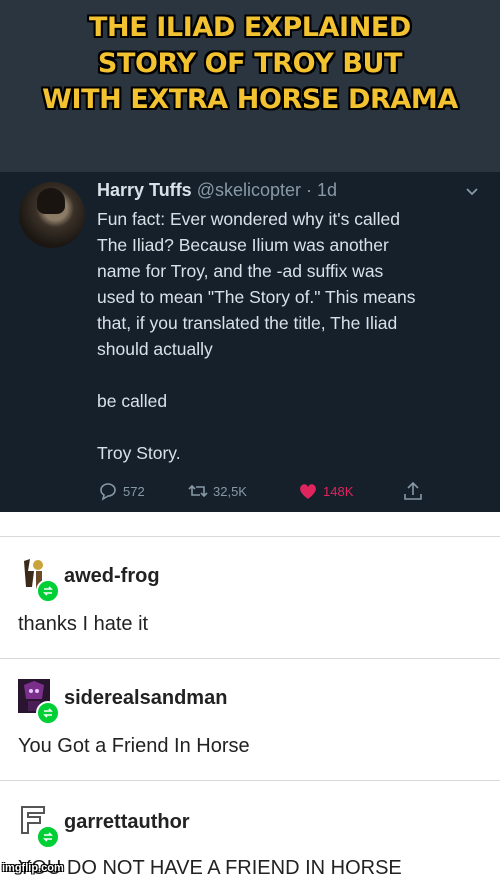 Image resolution: width=500 pixels, height=880 pixels. What do you see at coordinates (250, 27) in the screenshot?
I see `meme-title-line: THE ILIAD EXPLAINED` at bounding box center [250, 27].